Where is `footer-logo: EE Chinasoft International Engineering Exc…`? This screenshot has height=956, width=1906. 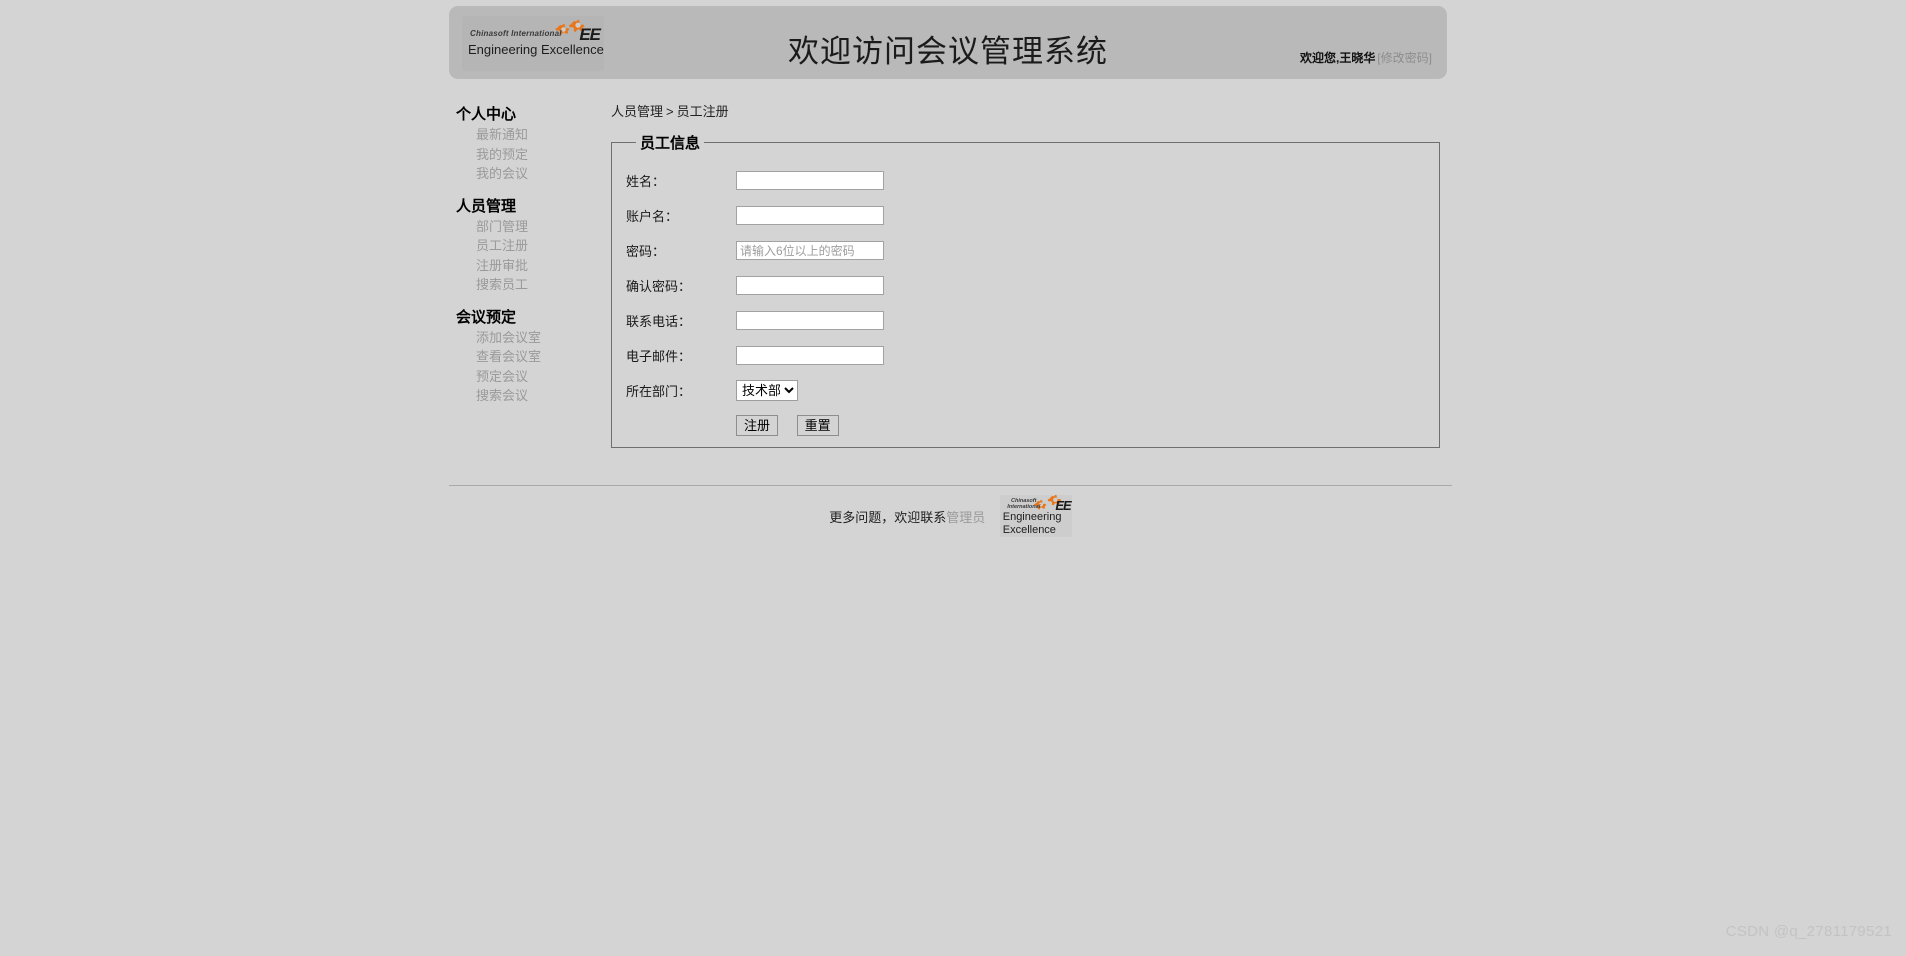
footer-logo: EE Chinasoft International Engineering Exc… is located at coordinates (1035, 516).